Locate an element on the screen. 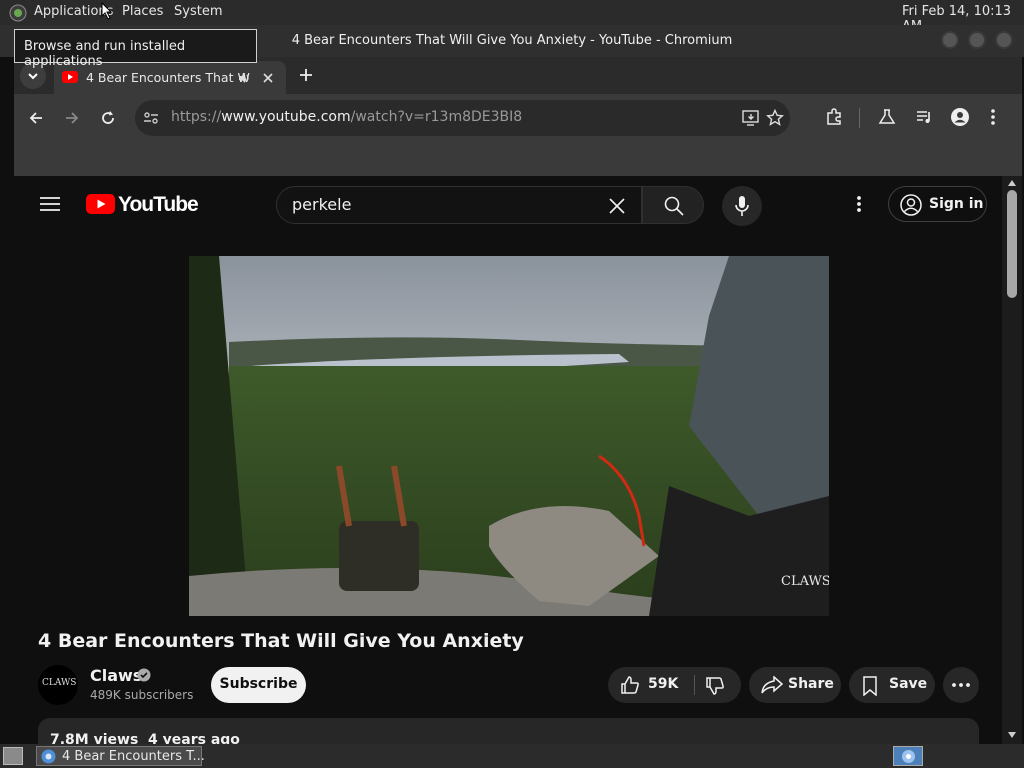  url-scheme: https:// is located at coordinates (196, 117).